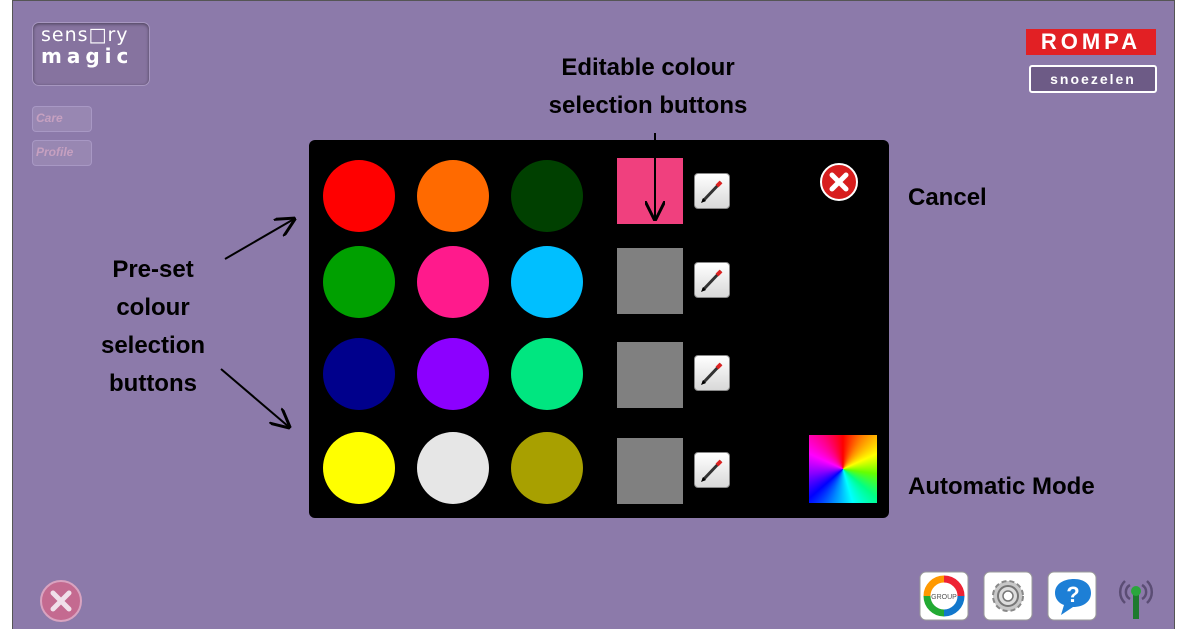 The image size is (1185, 630). I want to click on annotation-preset-line4: buttons, so click(153, 383).